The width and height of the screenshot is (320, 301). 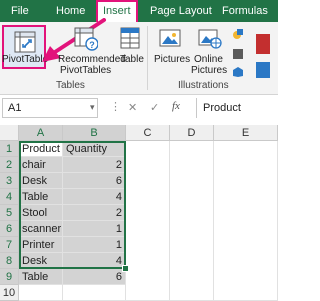 I want to click on row-header: 9, so click(x=9, y=277).